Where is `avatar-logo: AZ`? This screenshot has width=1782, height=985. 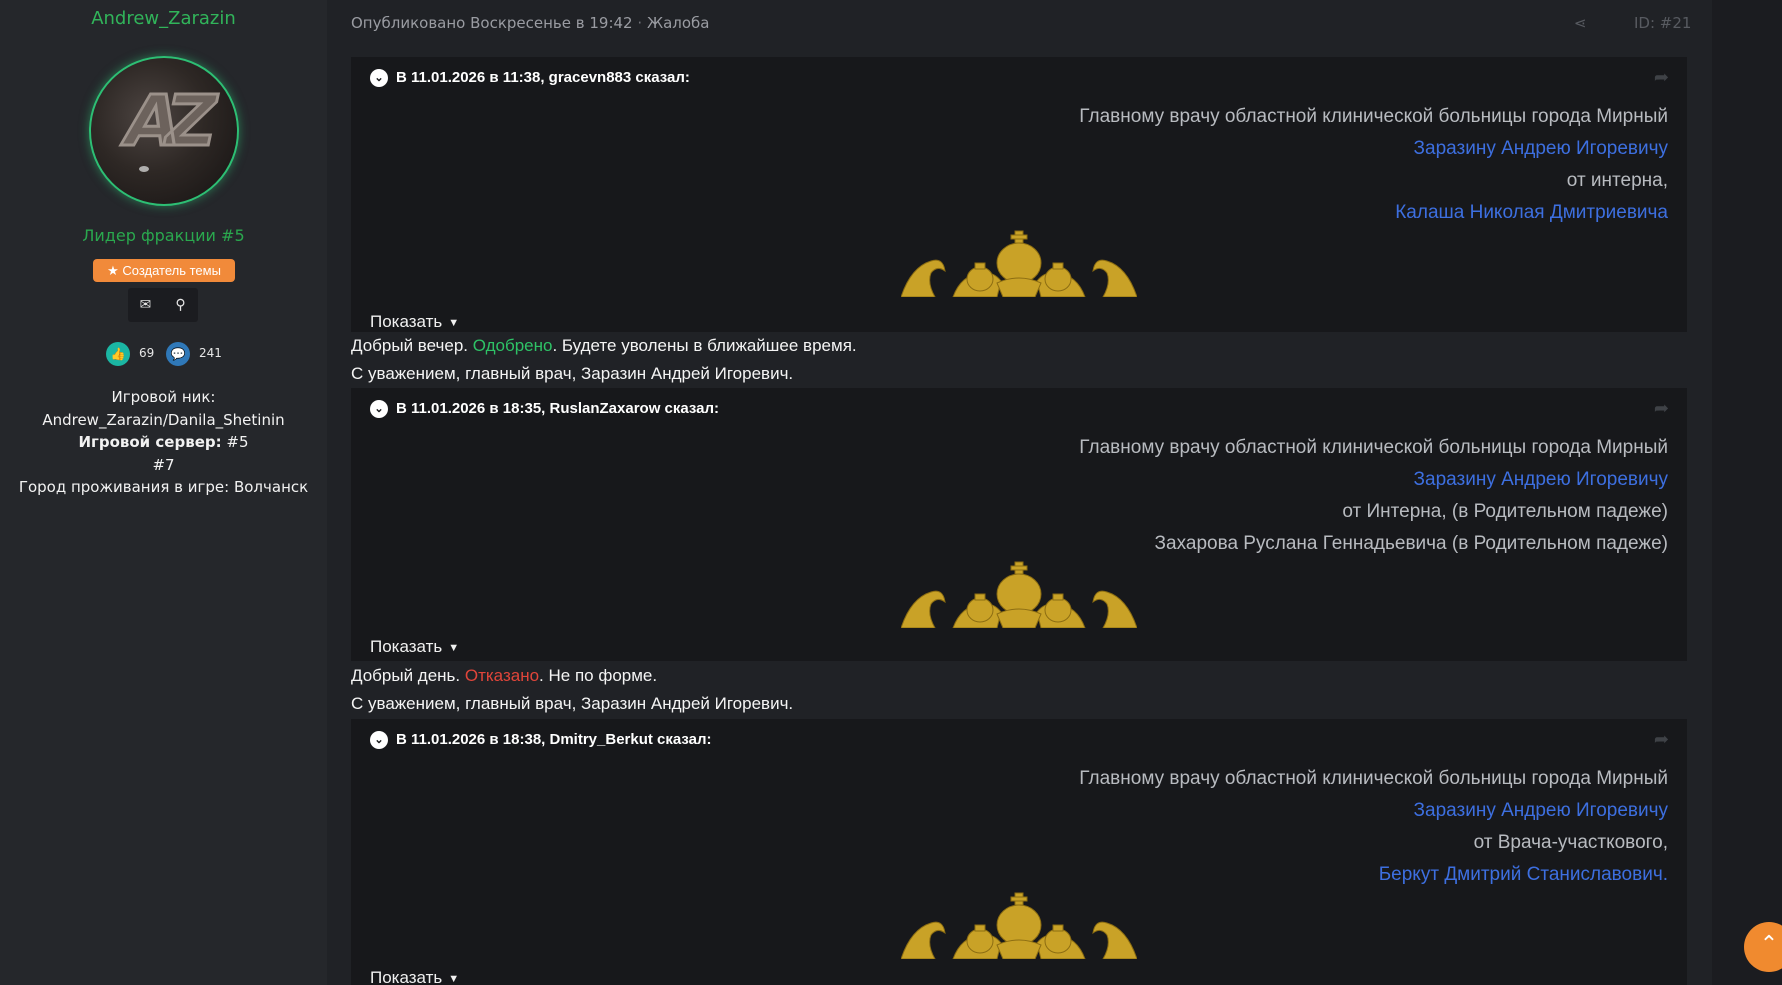 avatar-logo: AZ is located at coordinates (163, 121).